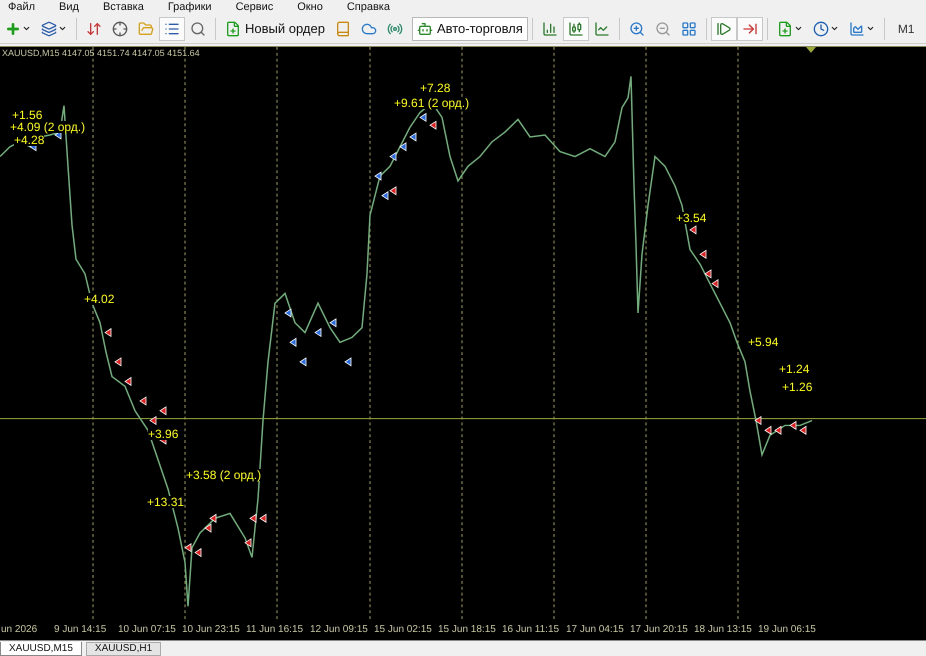 The height and width of the screenshot is (656, 926). What do you see at coordinates (41, 649) in the screenshot?
I see `chart-tab: XAUUSD,M15` at bounding box center [41, 649].